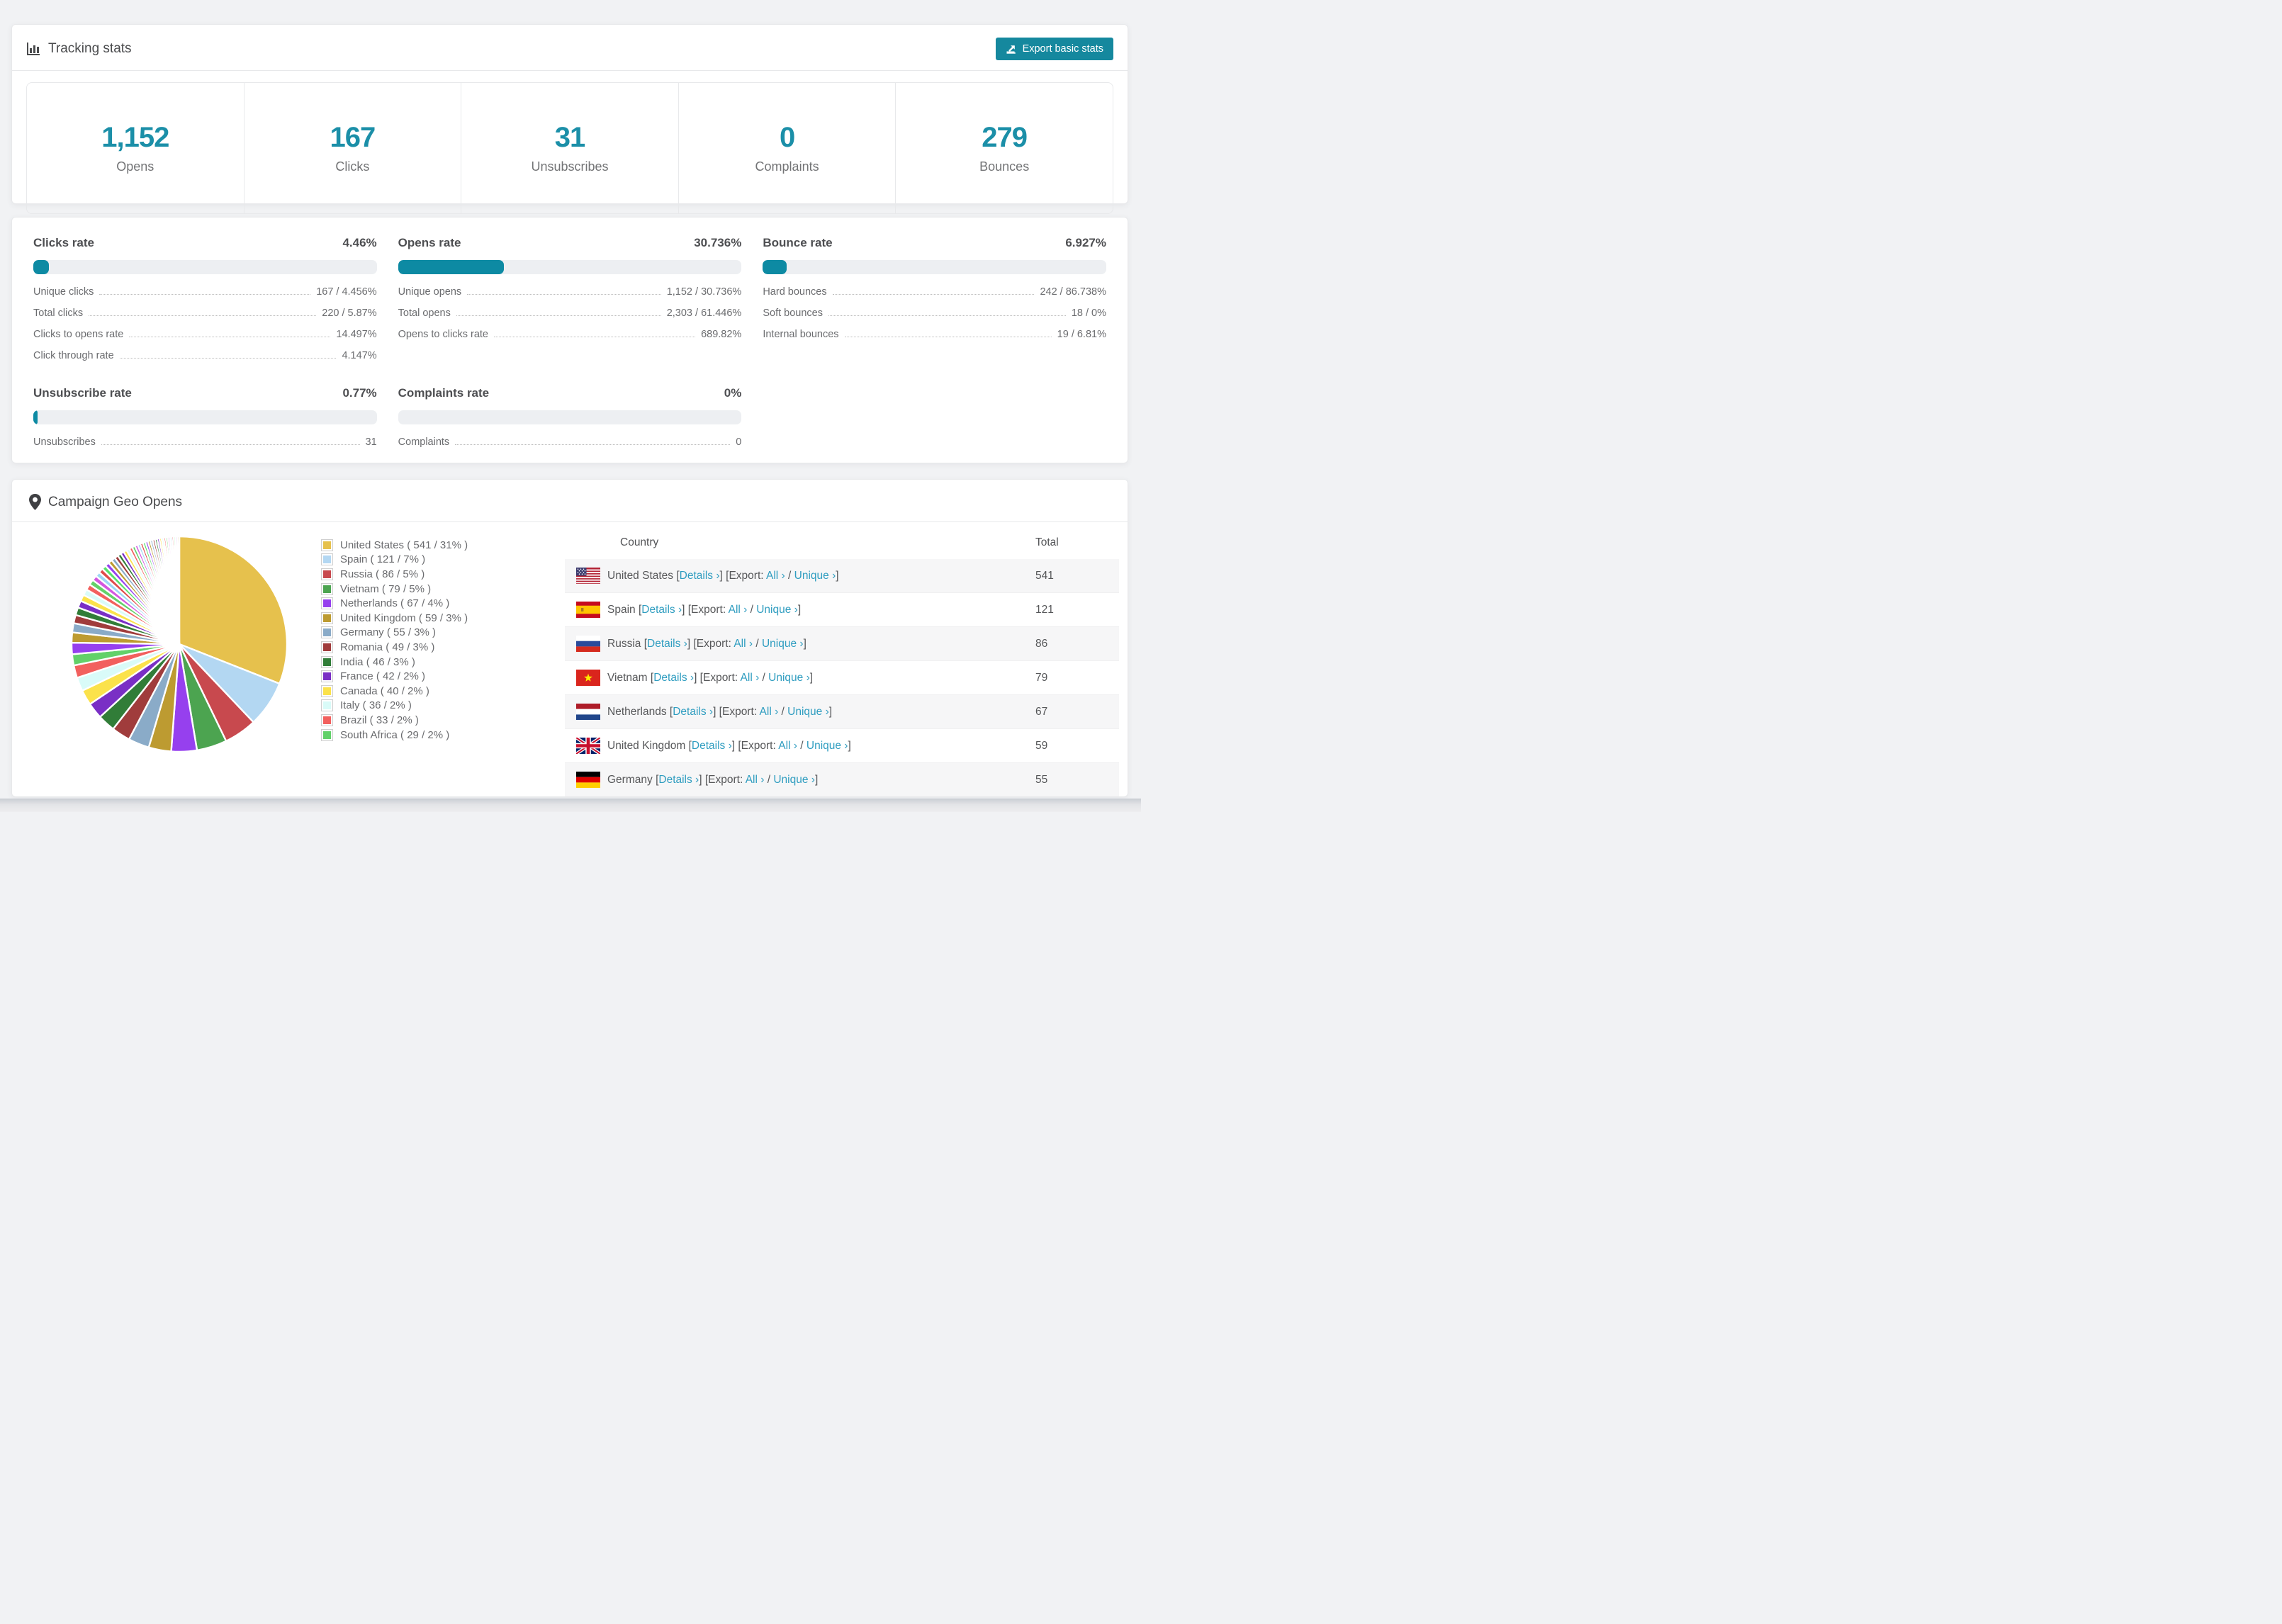 Image resolution: width=2282 pixels, height=1624 pixels. Describe the element at coordinates (135, 137) in the screenshot. I see `stat-value: 1,152` at that location.